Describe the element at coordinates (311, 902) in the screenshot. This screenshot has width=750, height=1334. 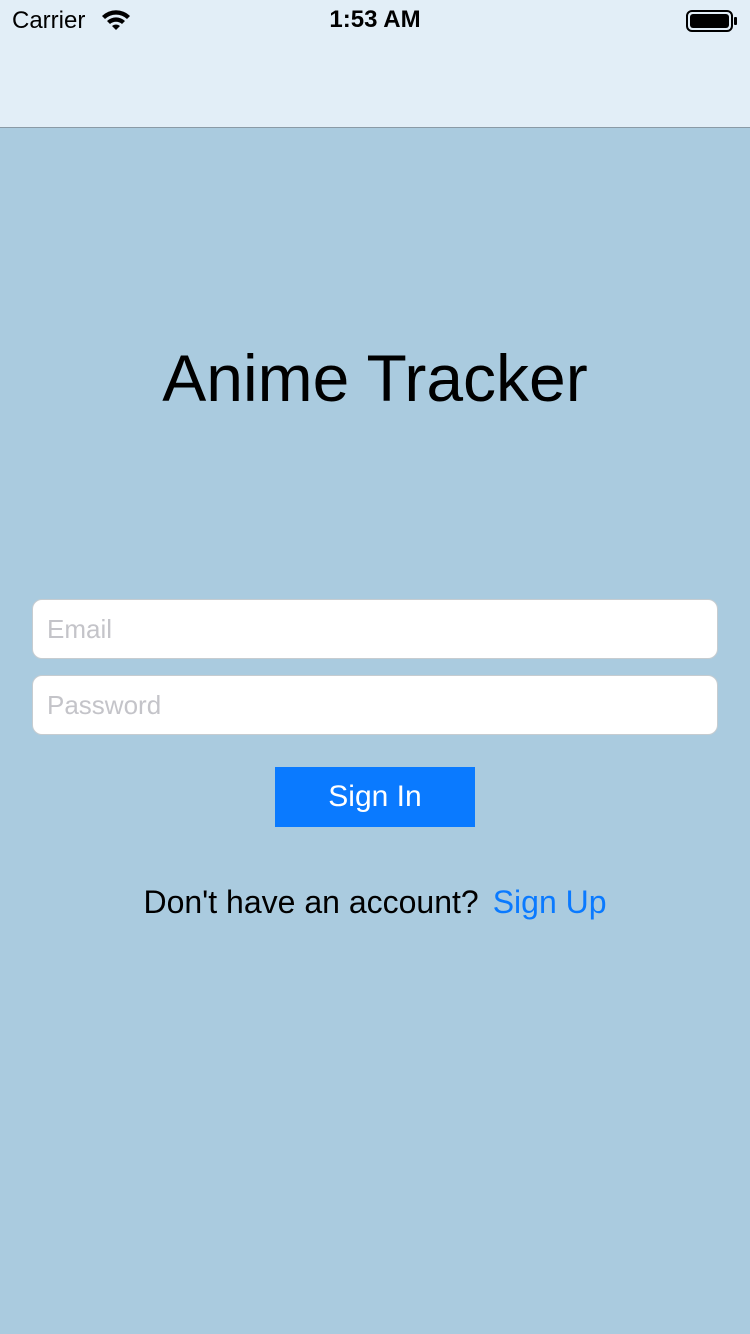
I see `signup-prompt: Don't have an account?` at that location.